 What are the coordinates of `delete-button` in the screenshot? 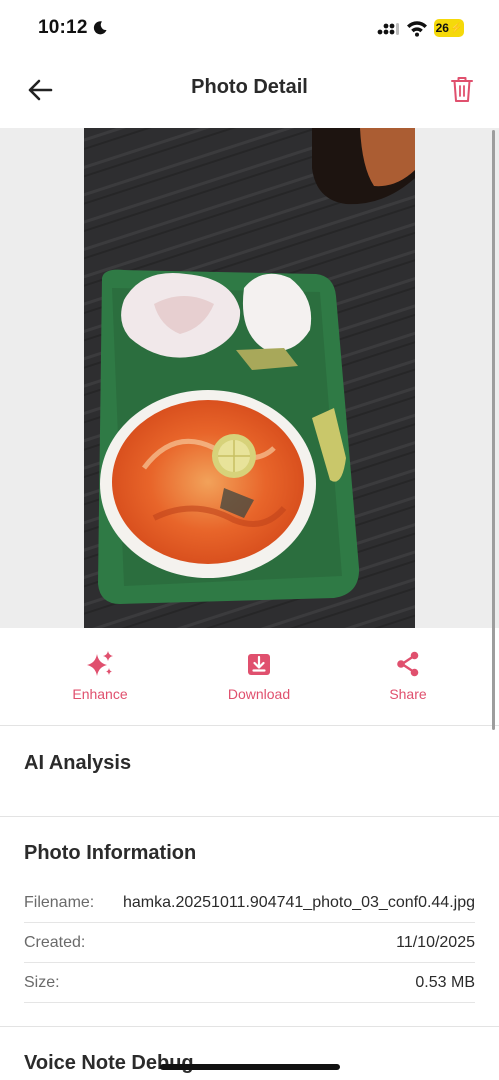 It's located at (462, 89).